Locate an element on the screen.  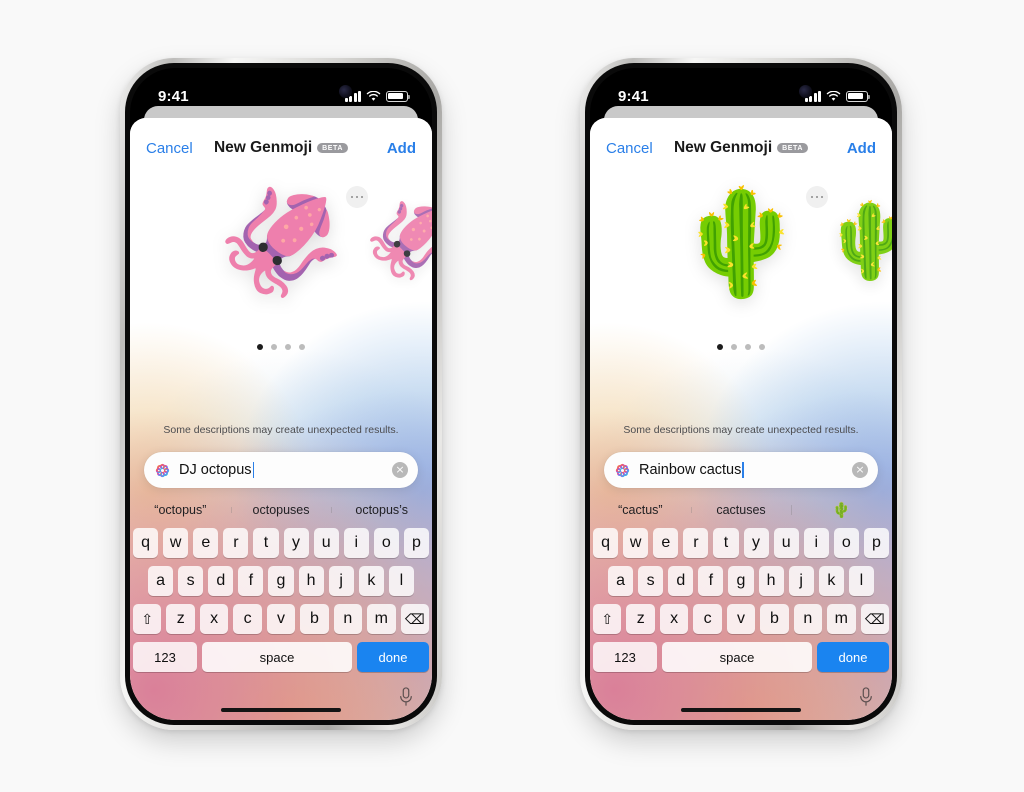
genmoji-secondary-art: 🌵 is located at coordinates (858, 241).